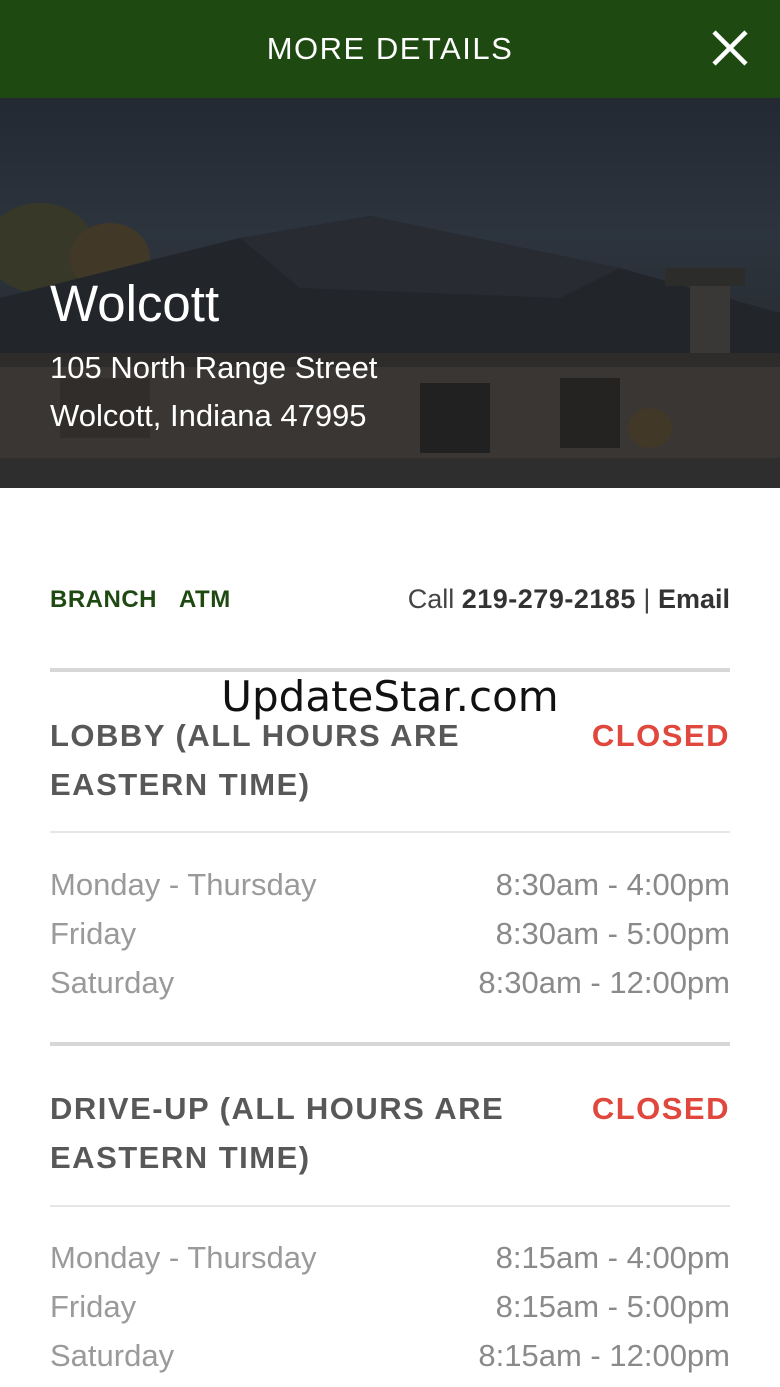 Image resolution: width=780 pixels, height=1387 pixels. What do you see at coordinates (549, 599) in the screenshot?
I see `phone-link: 219-279-2185` at bounding box center [549, 599].